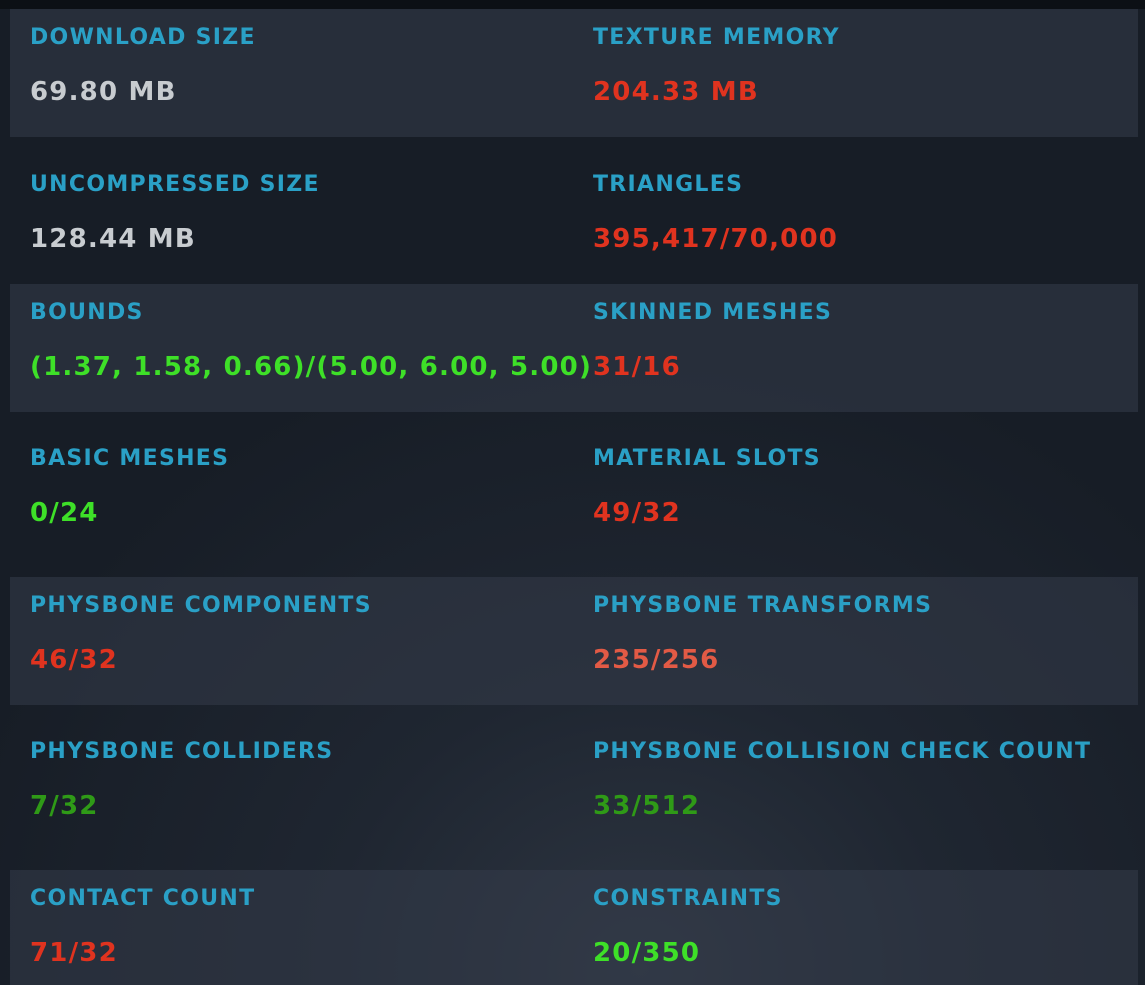 The height and width of the screenshot is (985, 1145). What do you see at coordinates (647, 953) in the screenshot?
I see `stat-value: 20/350` at bounding box center [647, 953].